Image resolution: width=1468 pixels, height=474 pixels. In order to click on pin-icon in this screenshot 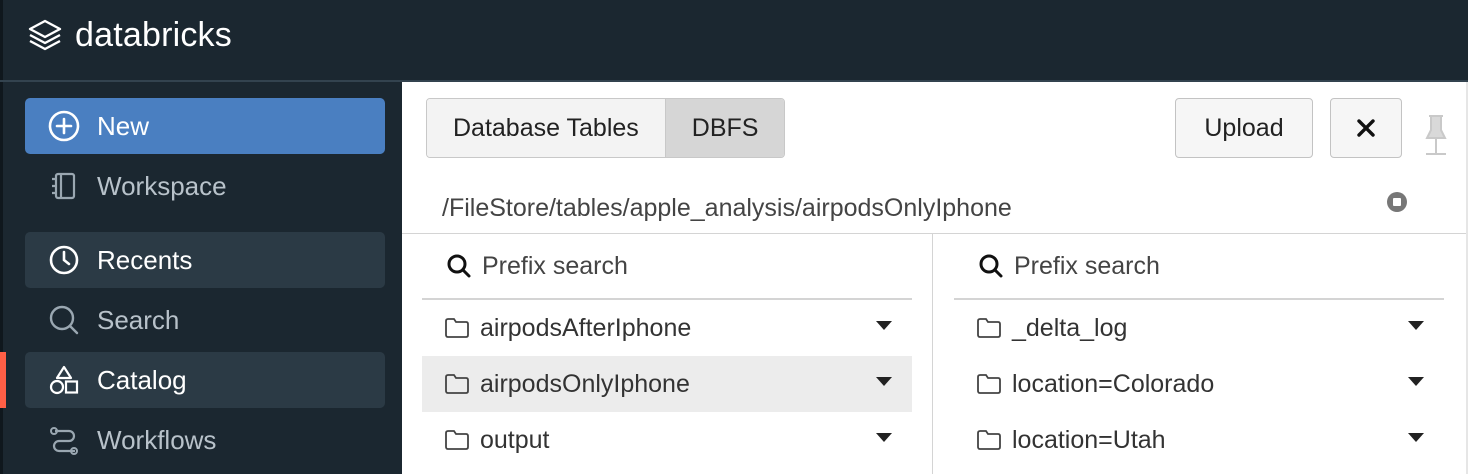, I will do `click(1436, 135)`.